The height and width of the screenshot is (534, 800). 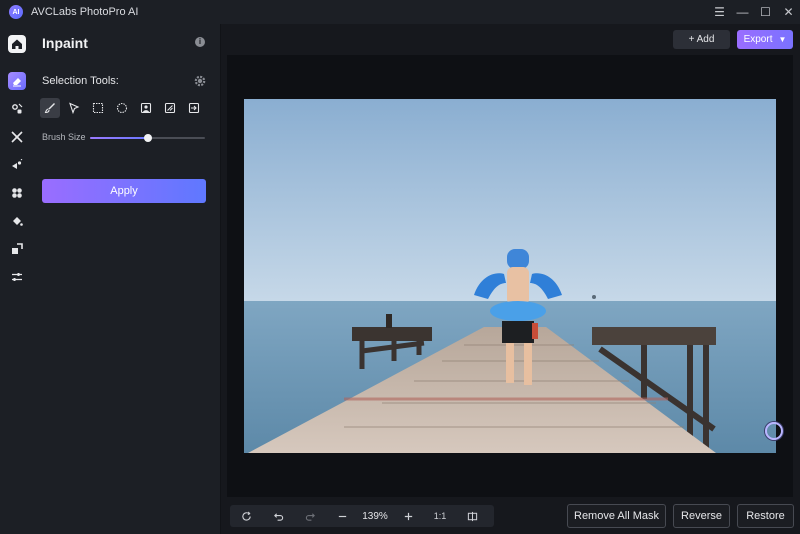 I want to click on add-button: + Add, so click(x=701, y=39).